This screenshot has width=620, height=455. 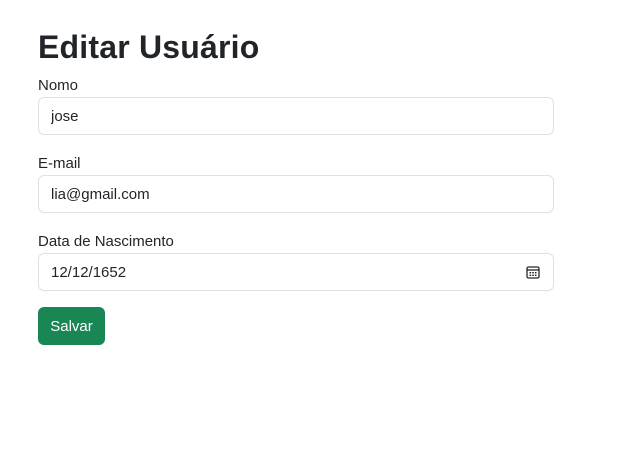 I want to click on page-title: Editar Usuário, so click(x=149, y=47).